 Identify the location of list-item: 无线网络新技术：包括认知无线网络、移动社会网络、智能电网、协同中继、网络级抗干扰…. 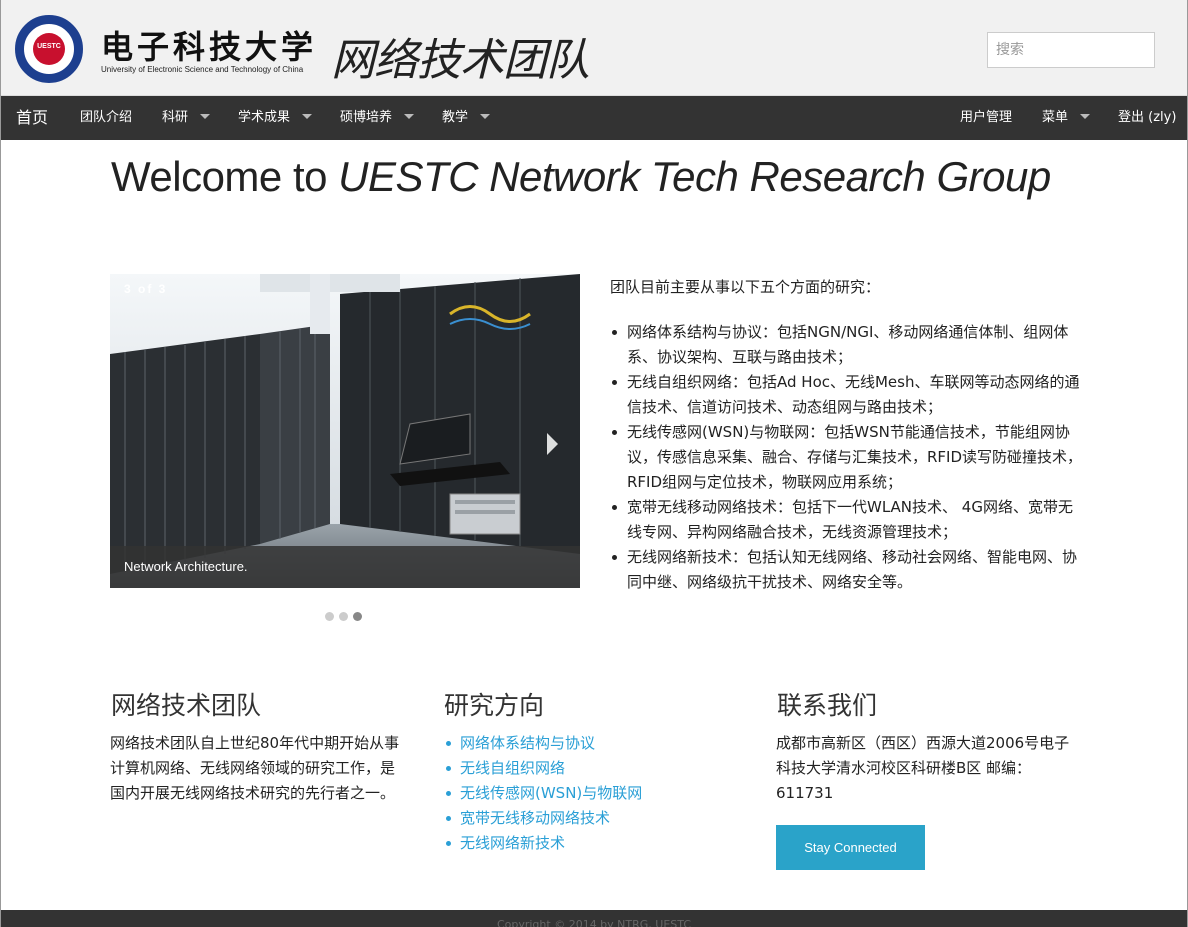
(847, 570).